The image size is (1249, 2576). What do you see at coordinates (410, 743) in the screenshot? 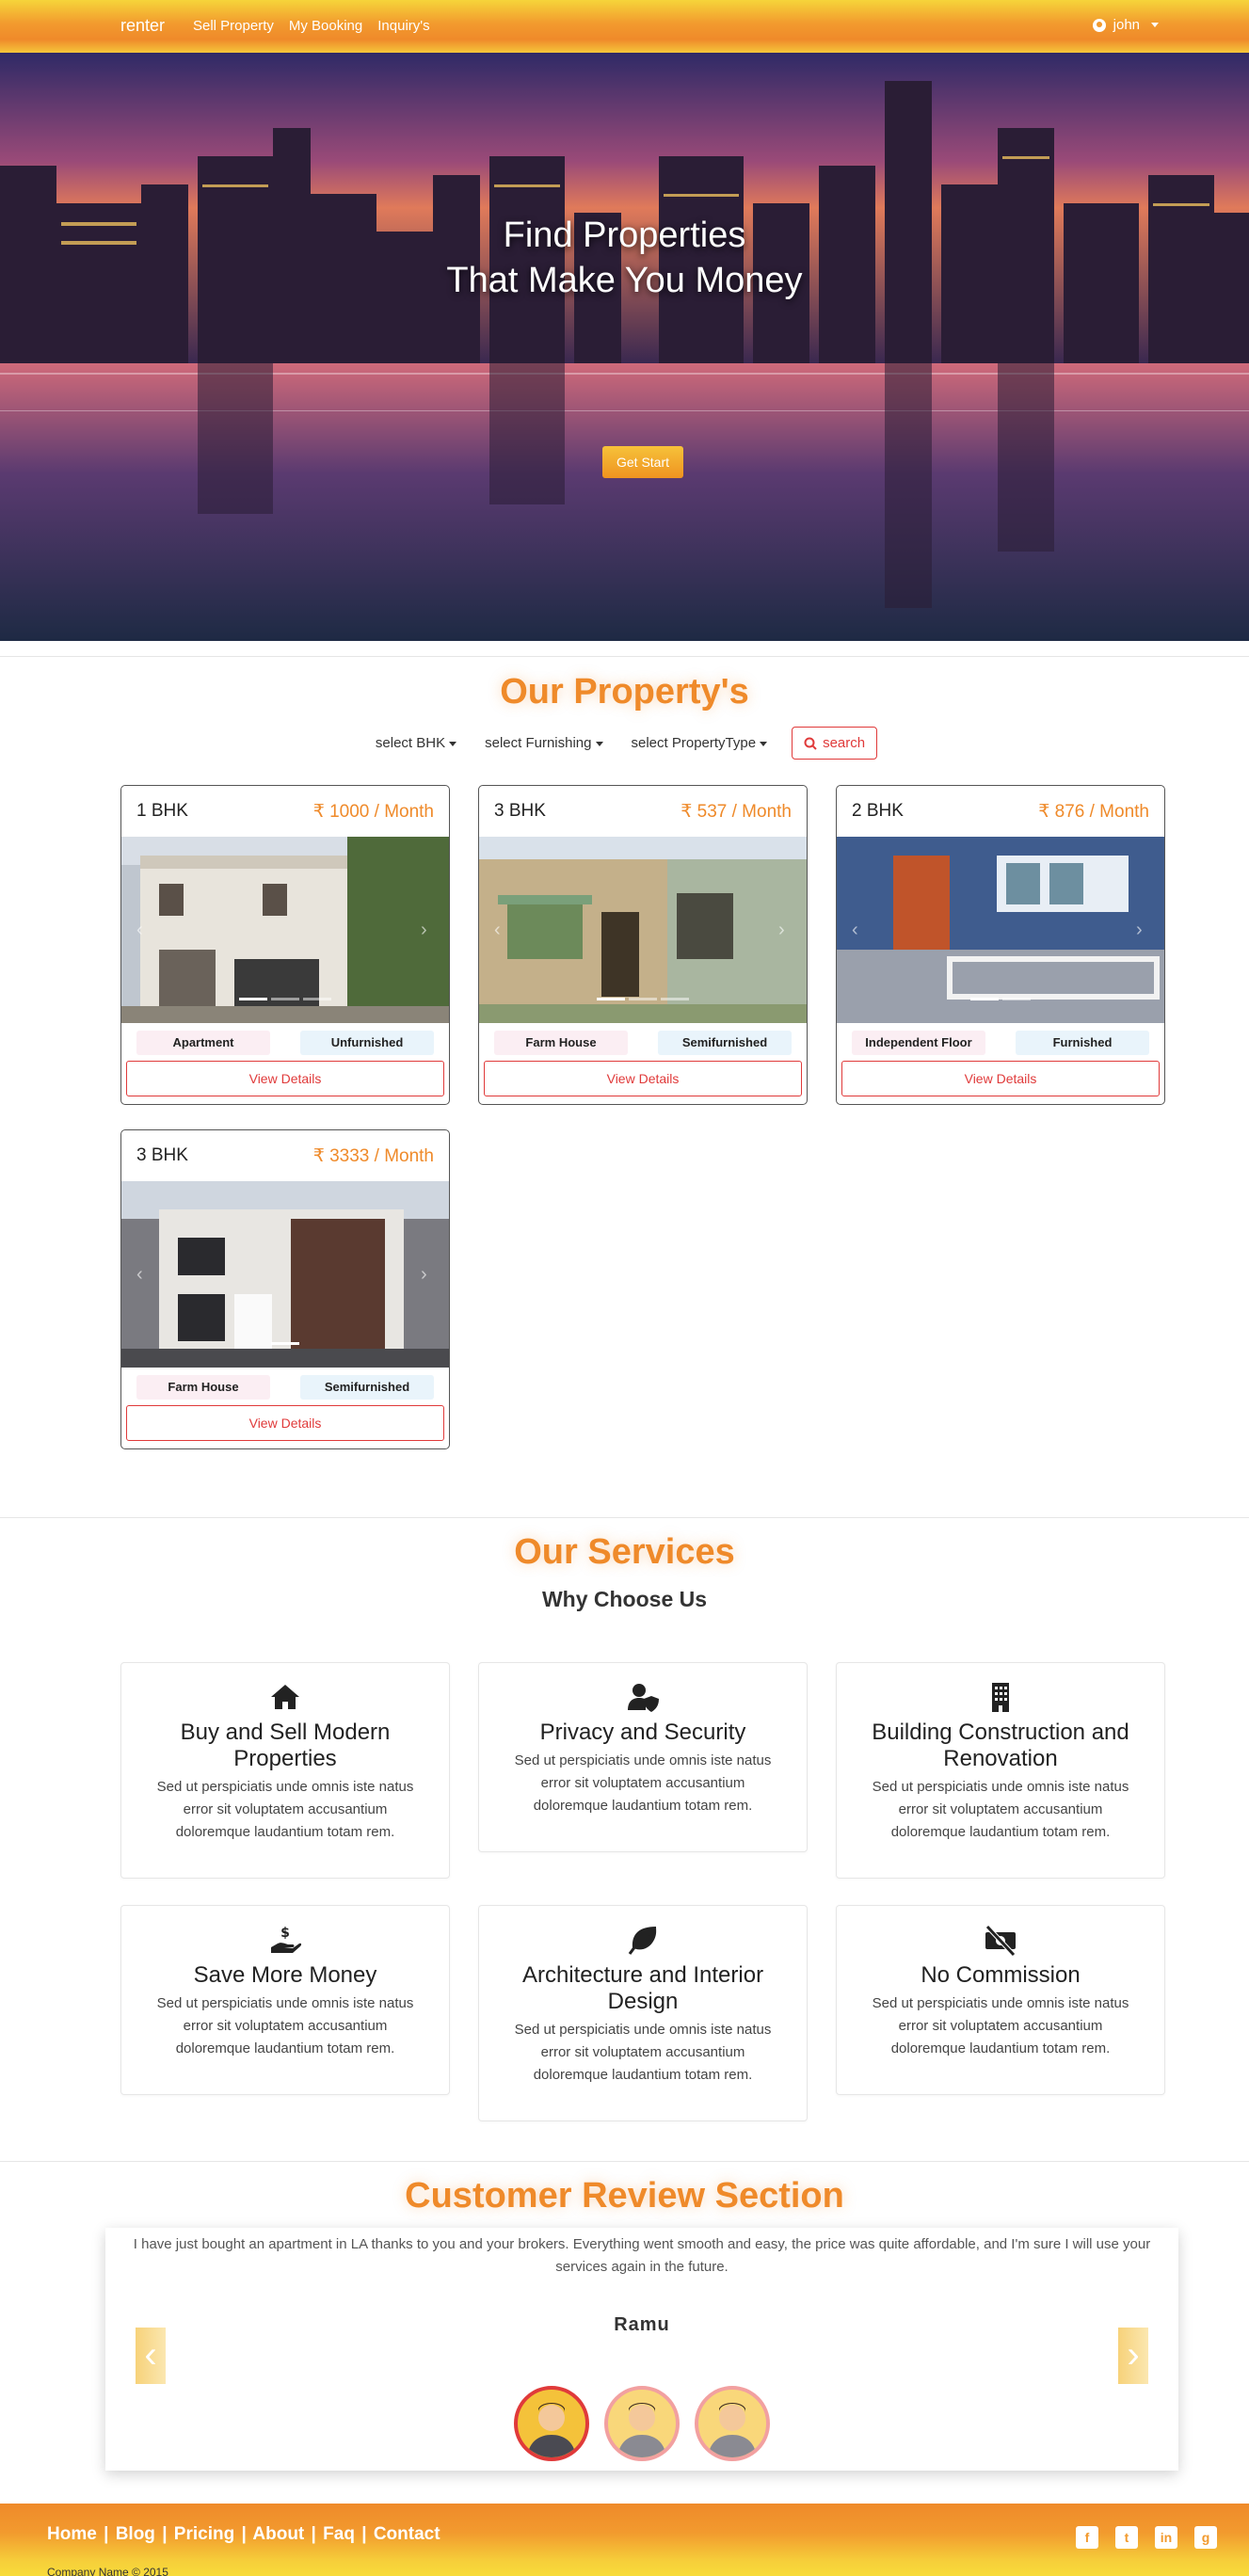
I see `select-bhk-label: select BHK` at bounding box center [410, 743].